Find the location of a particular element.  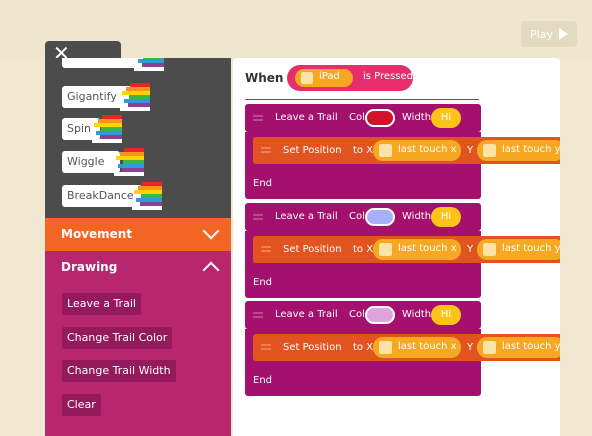

section-drawing-title: Drawing is located at coordinates (89, 267).